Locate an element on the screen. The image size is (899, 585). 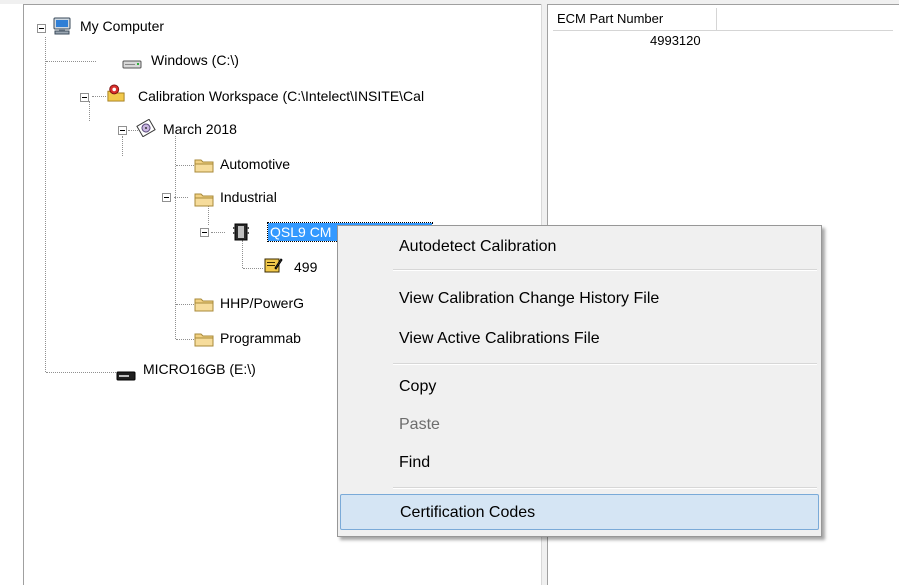
menu-item-label: Copy is located at coordinates (418, 386).